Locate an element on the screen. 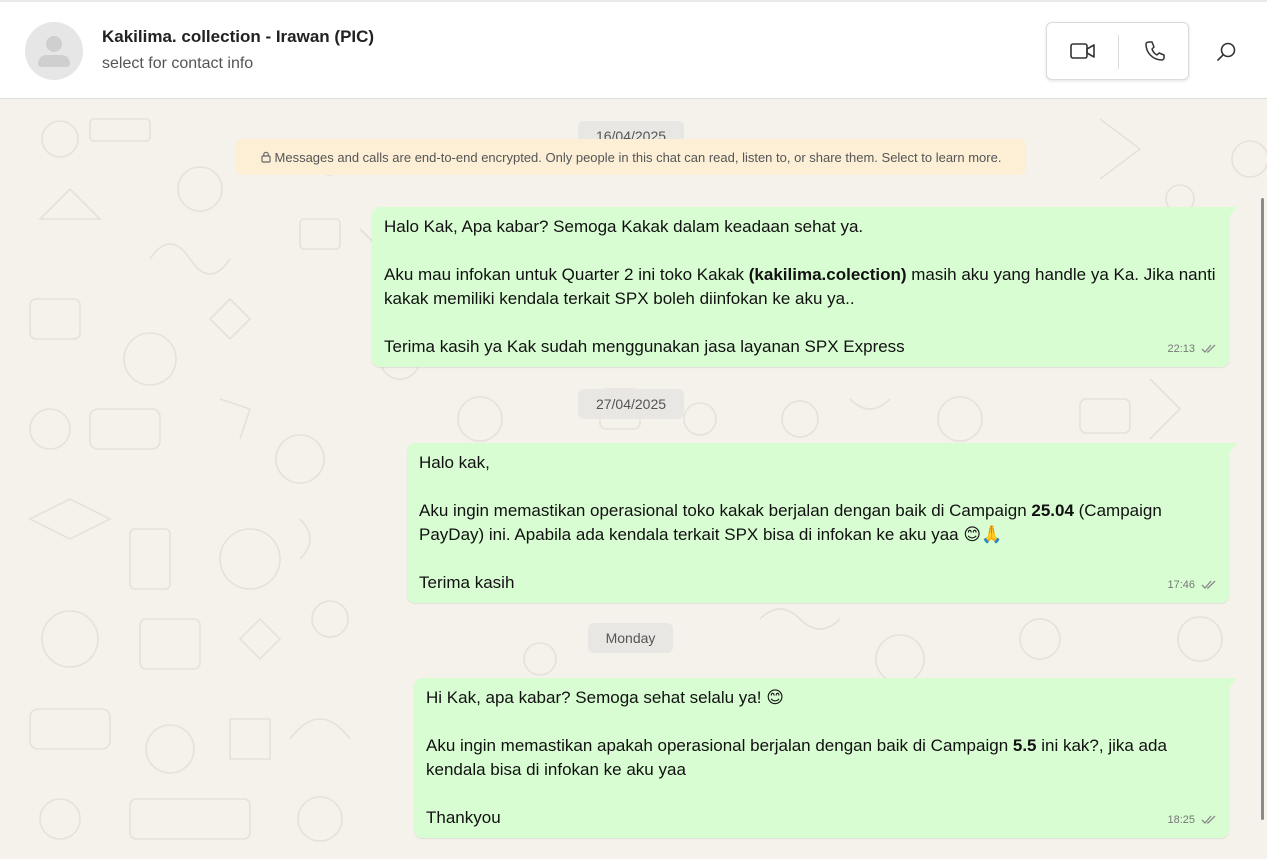 The height and width of the screenshot is (859, 1267). message-time: 17:46 is located at coordinates (1181, 585).